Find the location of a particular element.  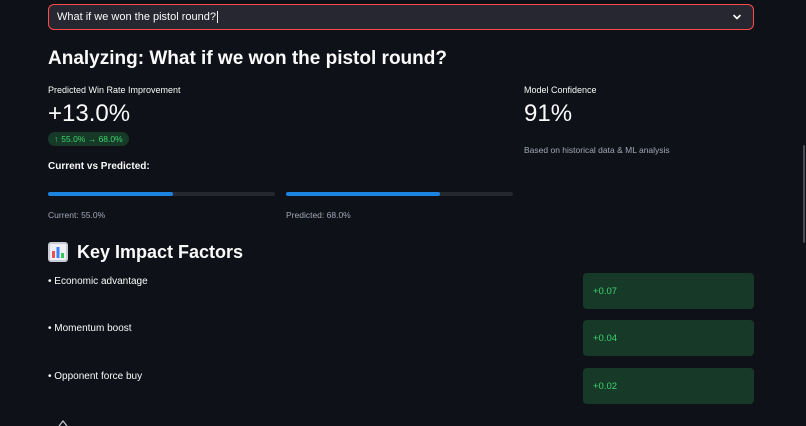

factors-heading: Key Impact Factors is located at coordinates (145, 252).